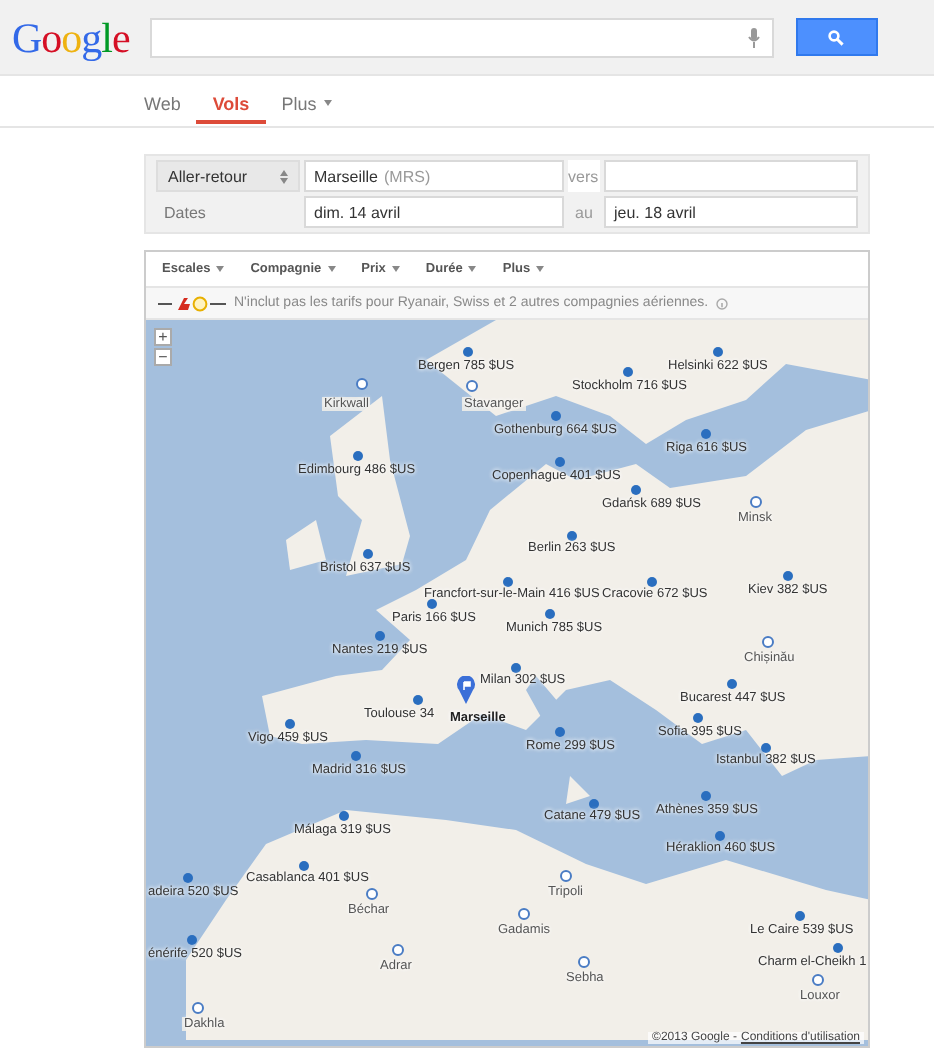 The image size is (934, 1054). What do you see at coordinates (731, 176) in the screenshot?
I see `destination-field` at bounding box center [731, 176].